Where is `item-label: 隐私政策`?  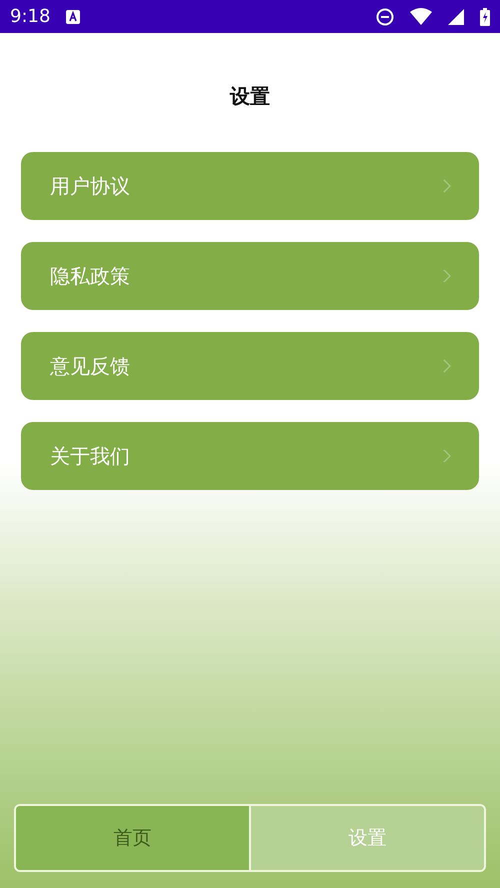 item-label: 隐私政策 is located at coordinates (90, 276).